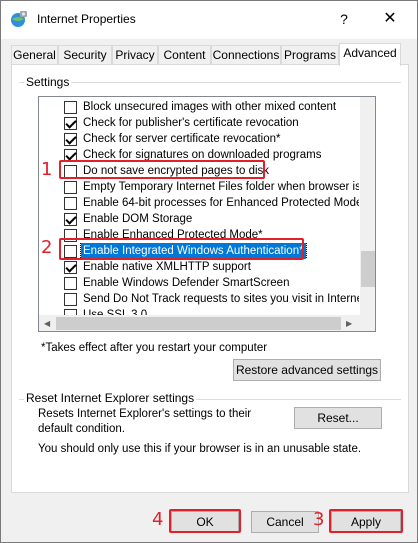 This screenshot has height=543, width=418. I want to click on list-item-label: Enable DOM Storage, so click(138, 219).